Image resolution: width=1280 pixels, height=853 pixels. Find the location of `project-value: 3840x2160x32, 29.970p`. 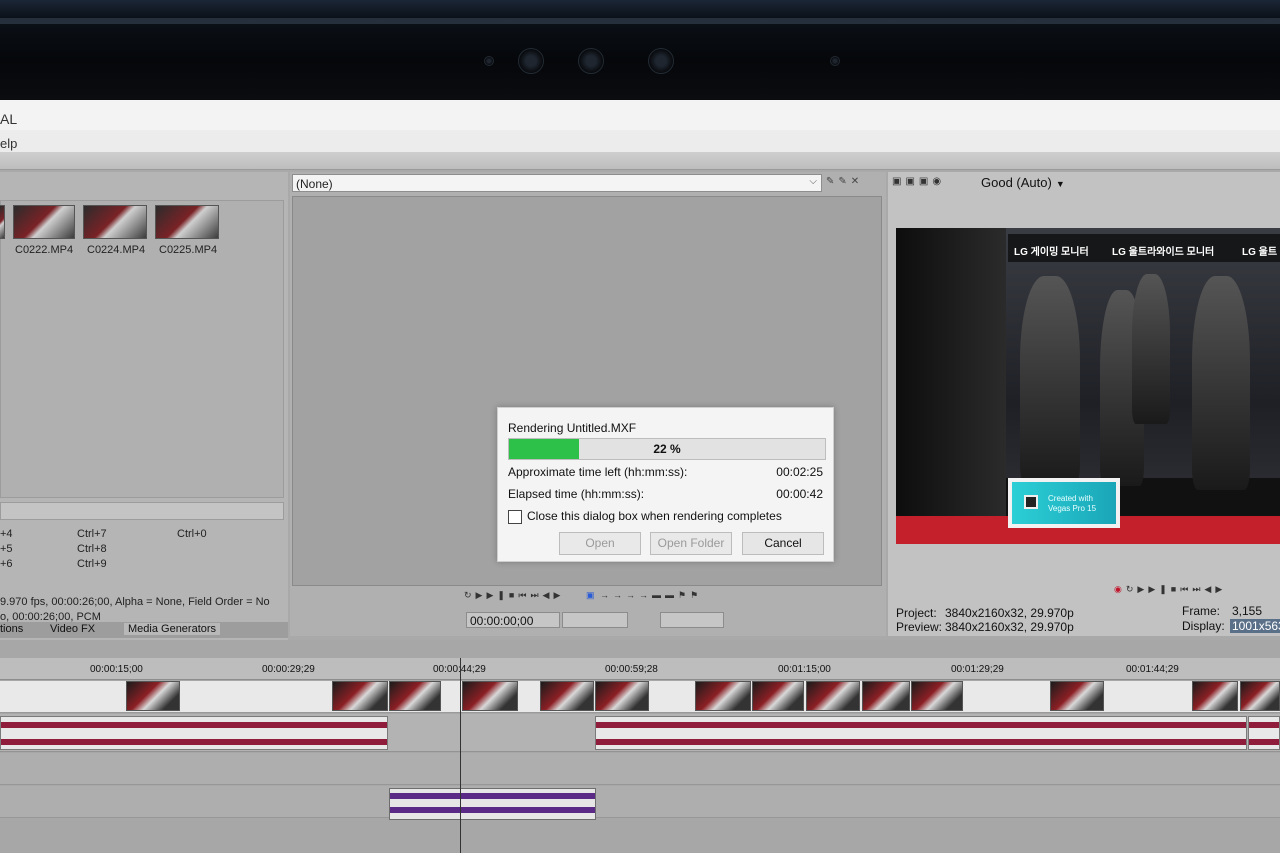

project-value: 3840x2160x32, 29.970p is located at coordinates (1009, 613).